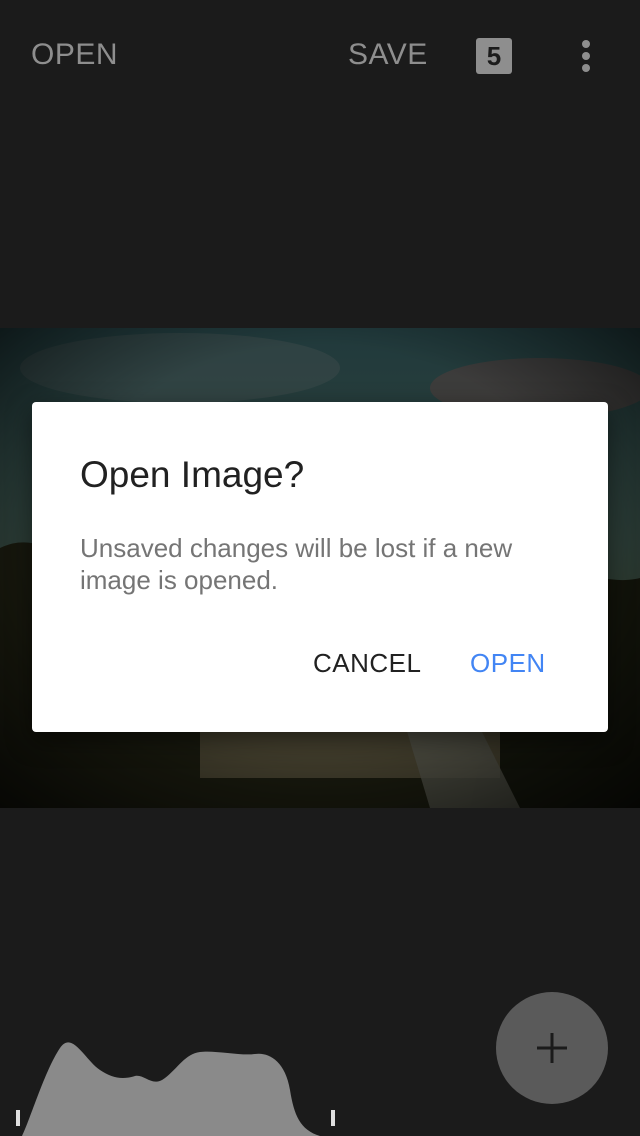  I want to click on histogram-curve, so click(171, 1089).